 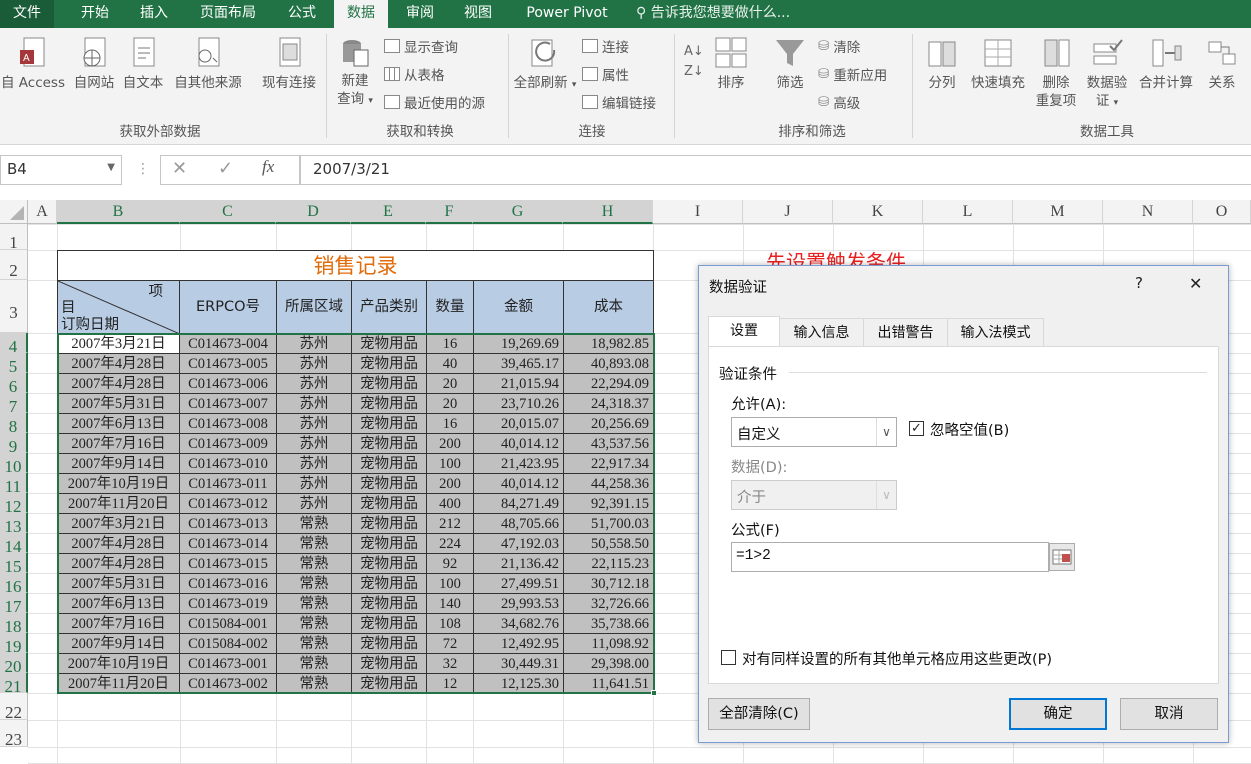 I want to click on table-cell: 34,682.76, so click(x=518, y=623).